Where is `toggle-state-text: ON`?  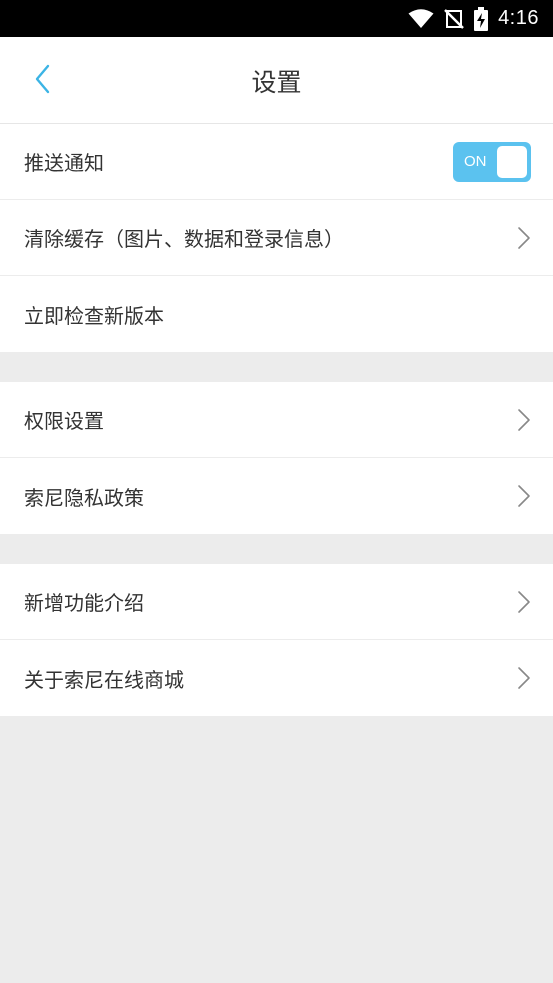
toggle-state-text: ON is located at coordinates (475, 161).